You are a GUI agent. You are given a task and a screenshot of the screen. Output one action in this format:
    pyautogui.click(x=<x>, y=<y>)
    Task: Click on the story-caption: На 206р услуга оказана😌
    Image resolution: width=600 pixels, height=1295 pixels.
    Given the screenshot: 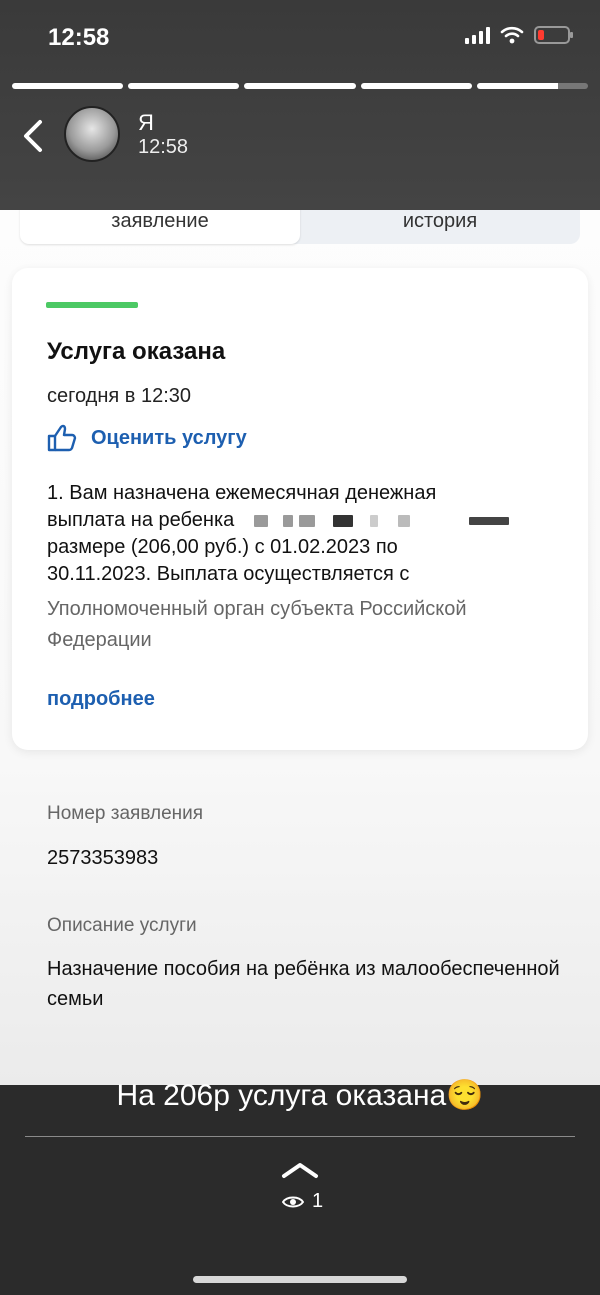 What is the action you would take?
    pyautogui.click(x=300, y=1095)
    